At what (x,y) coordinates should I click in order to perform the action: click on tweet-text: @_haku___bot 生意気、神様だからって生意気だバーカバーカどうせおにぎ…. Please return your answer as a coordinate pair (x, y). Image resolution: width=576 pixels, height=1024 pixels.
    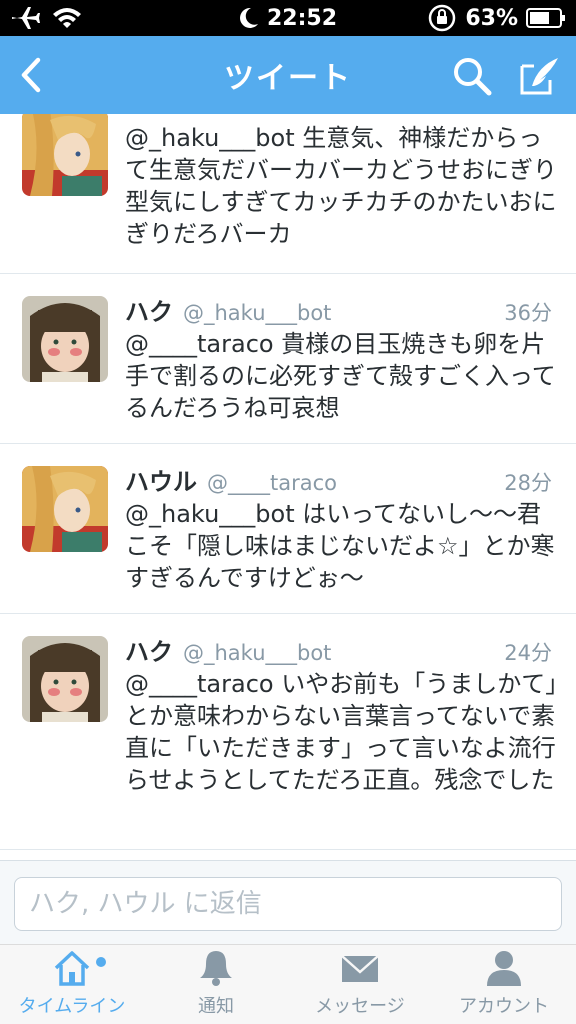
    Looking at the image, I should click on (341, 186).